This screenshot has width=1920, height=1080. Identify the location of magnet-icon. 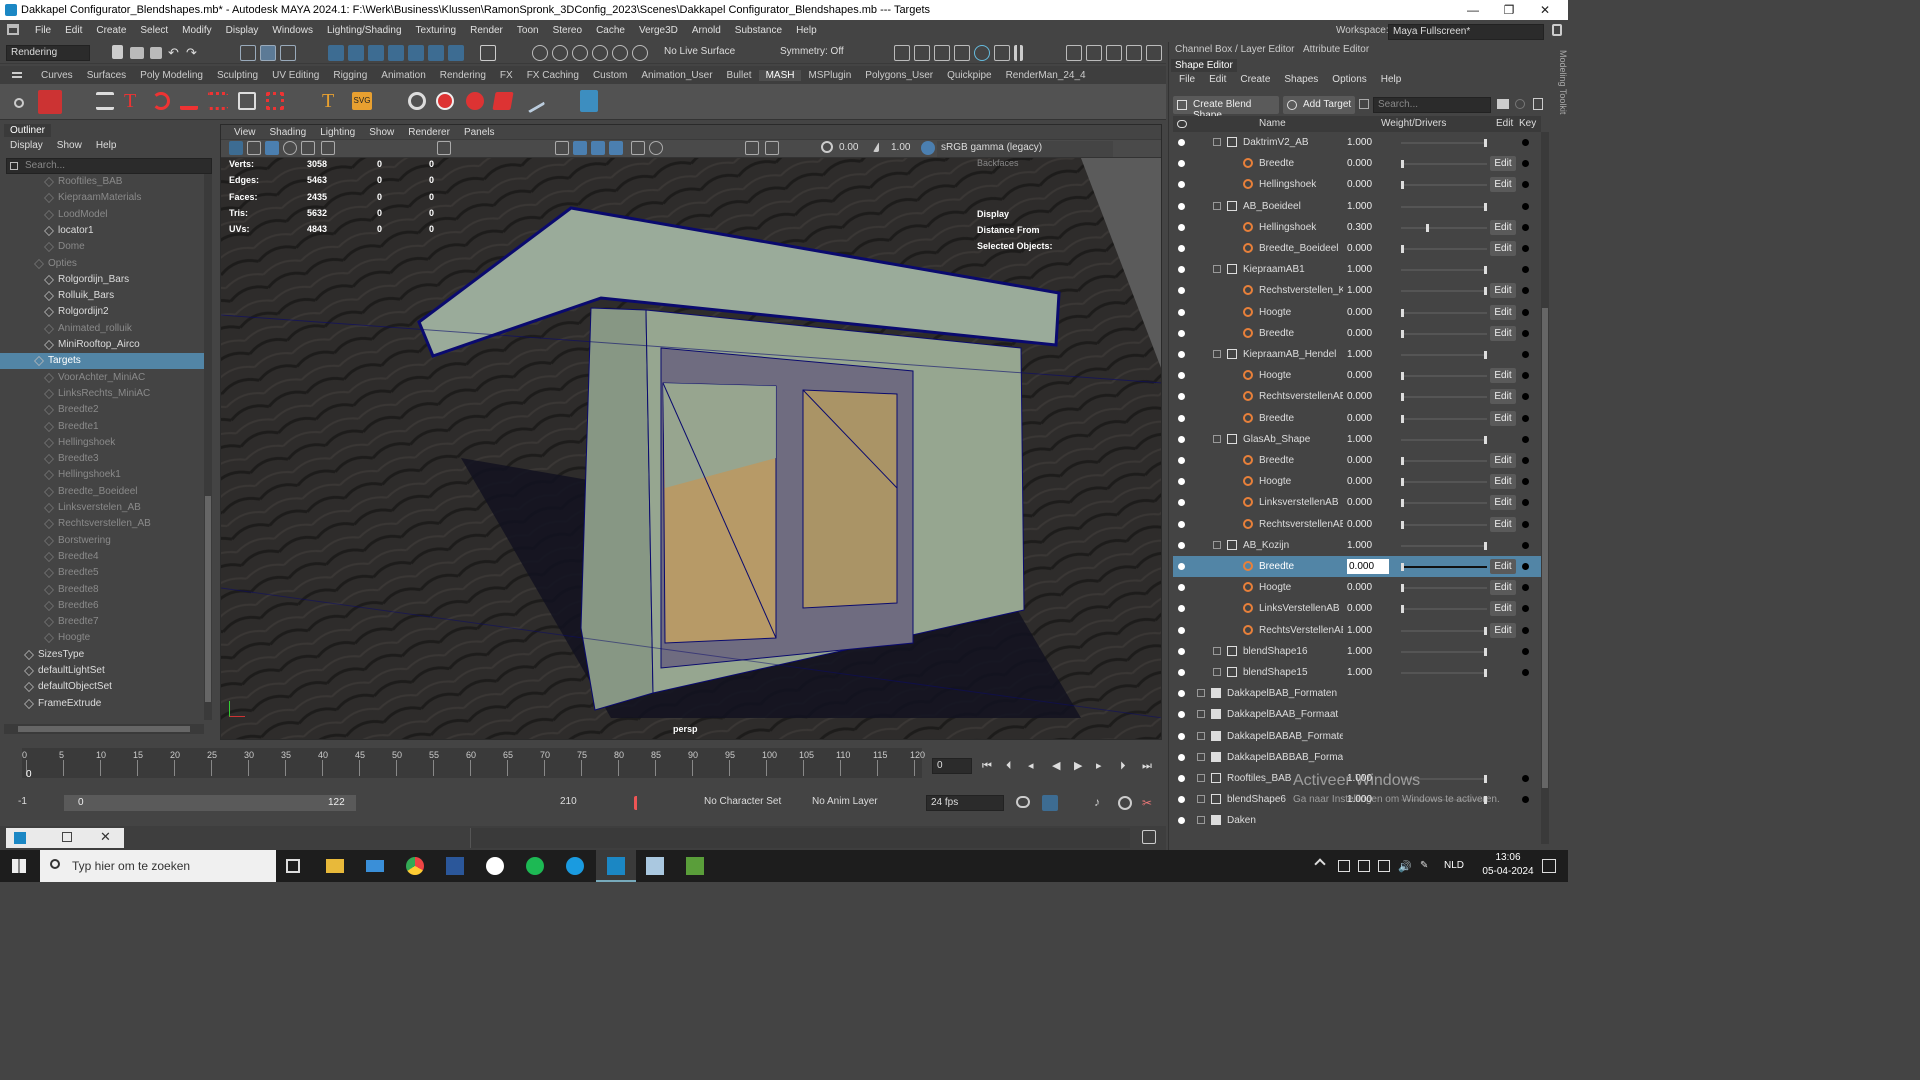
(600, 53).